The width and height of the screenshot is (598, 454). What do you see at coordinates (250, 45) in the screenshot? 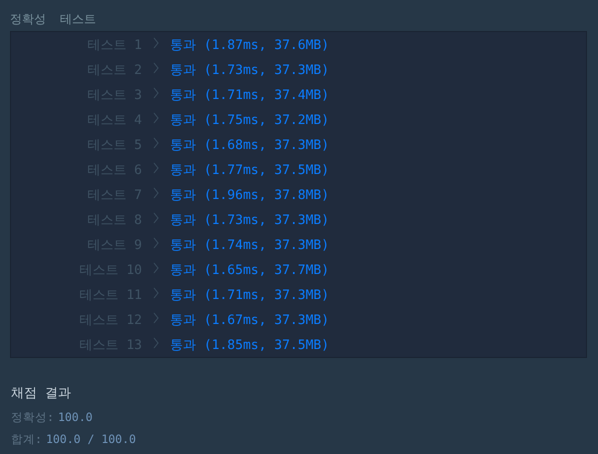
I see `test-result: 통과 (1.87ms, 37.6MB)` at bounding box center [250, 45].